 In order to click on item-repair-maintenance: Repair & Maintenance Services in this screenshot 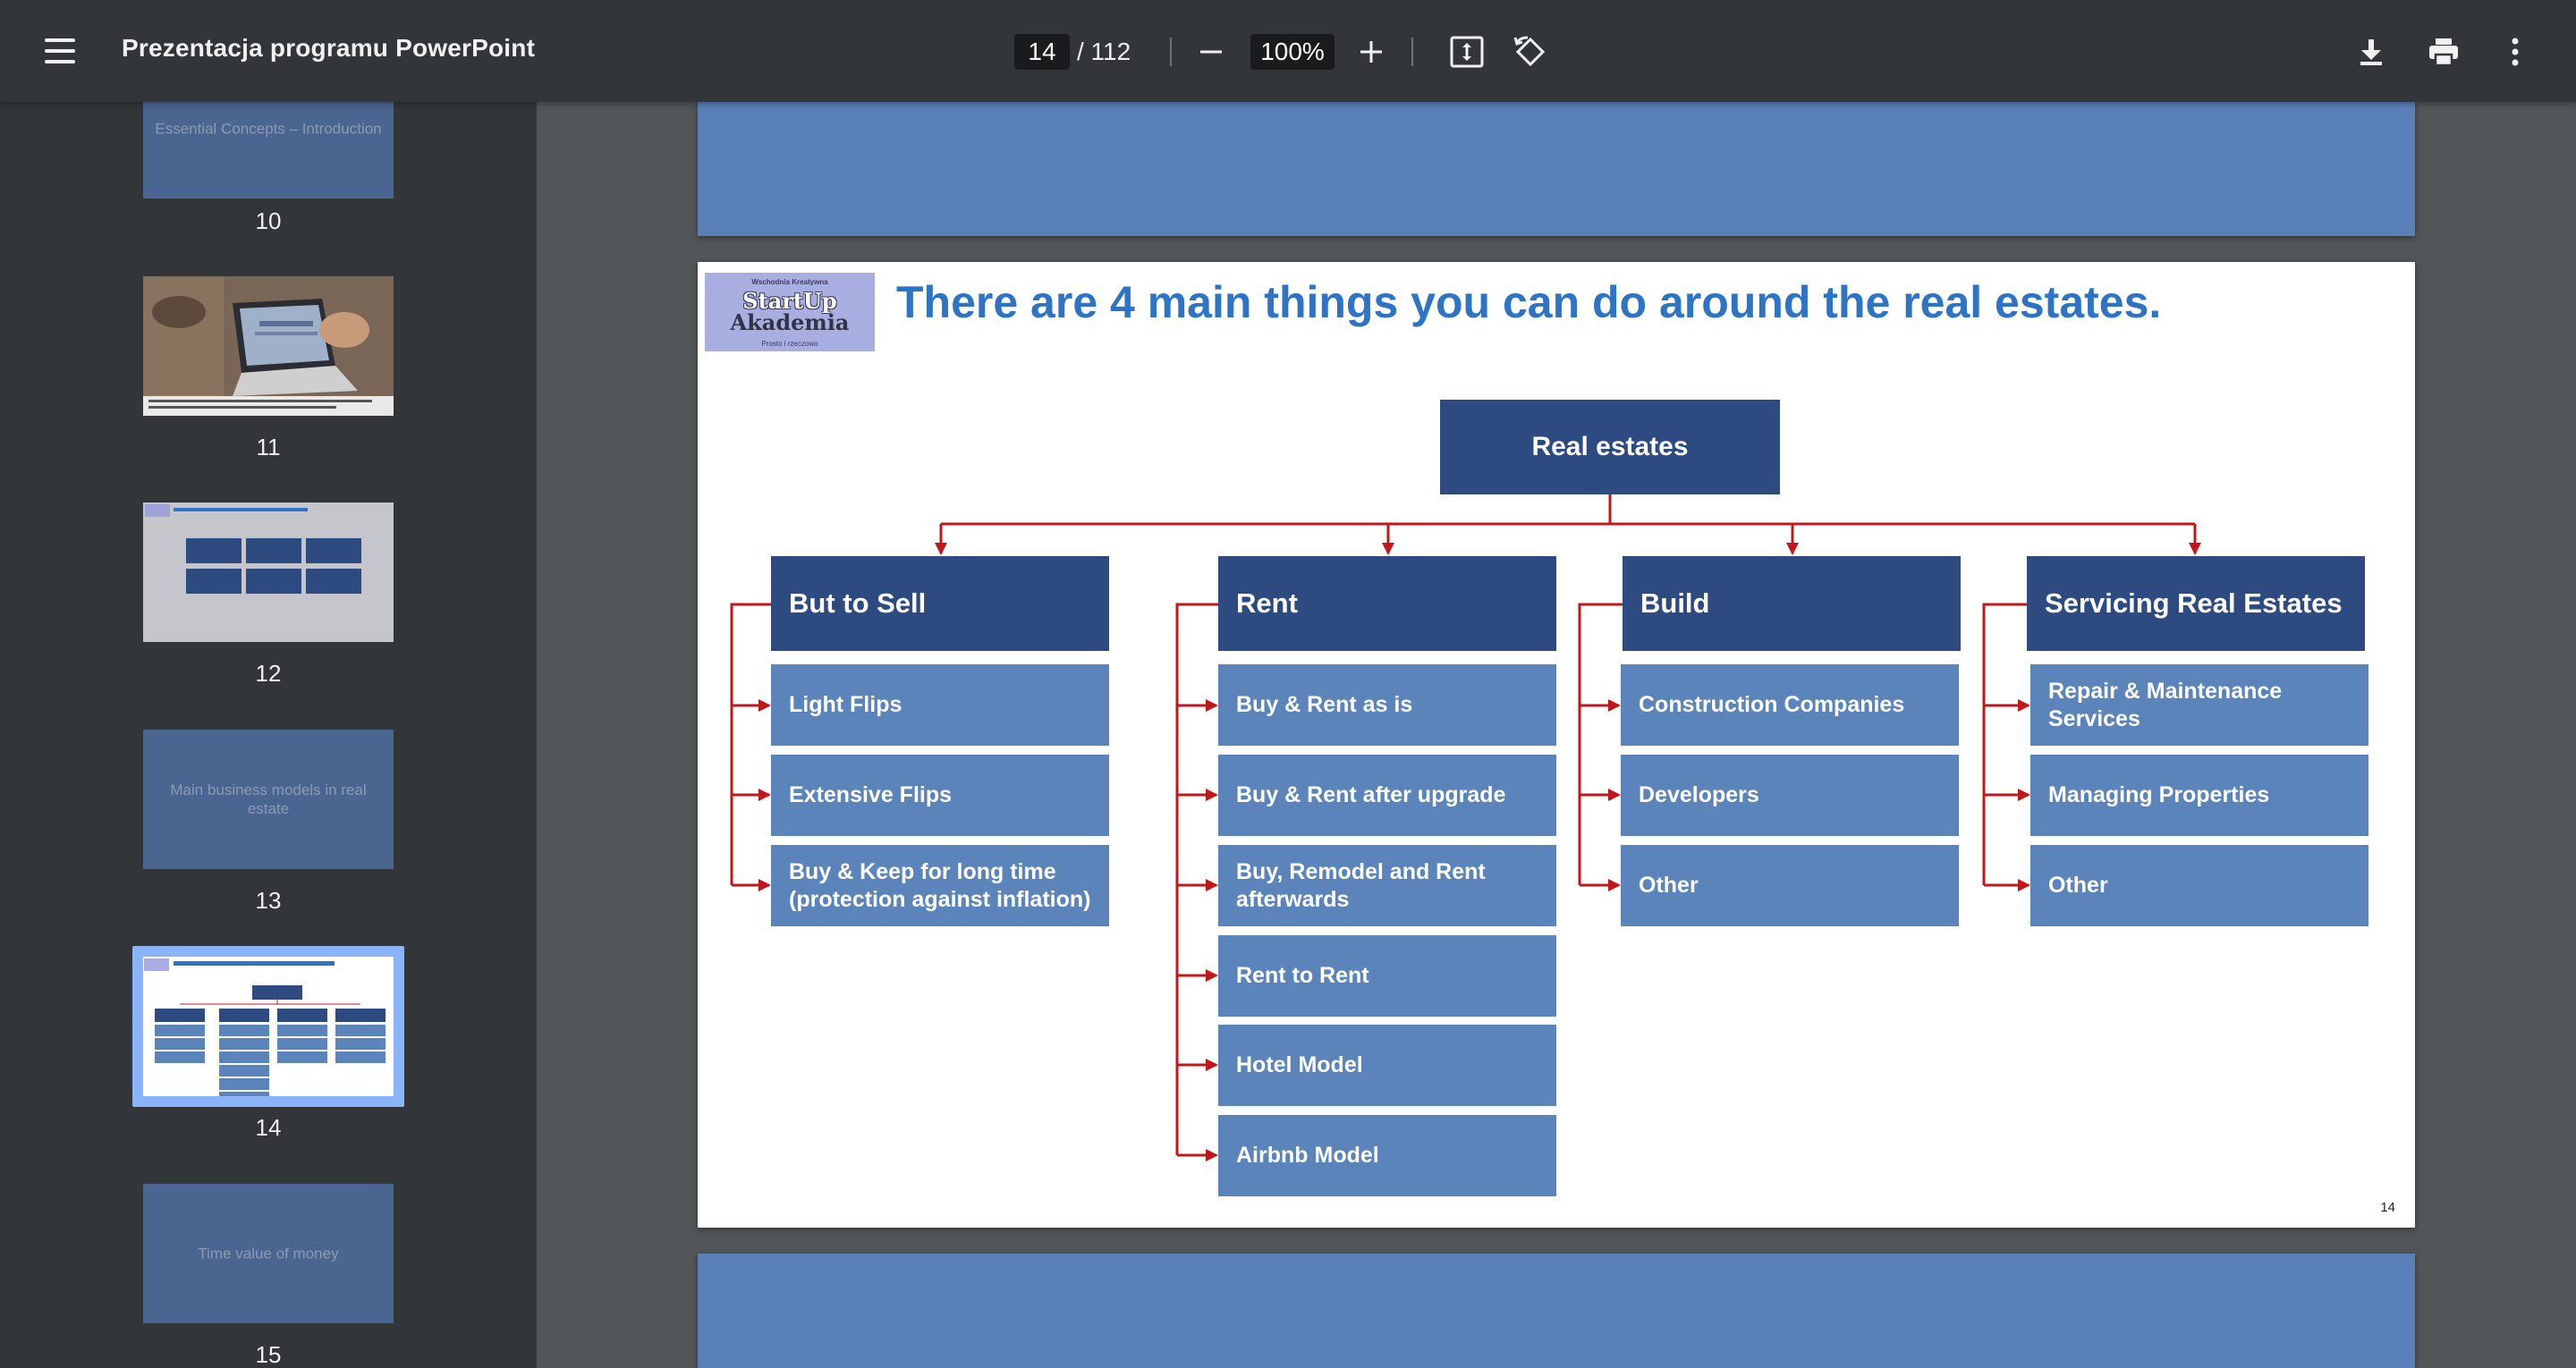, I will do `click(2199, 705)`.